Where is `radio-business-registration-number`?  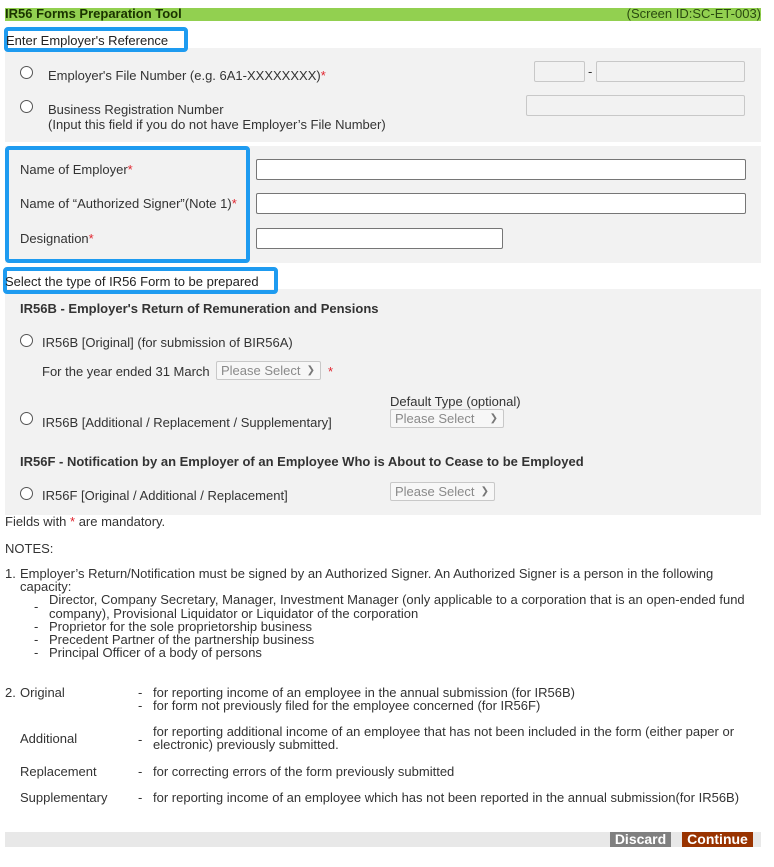
radio-business-registration-number is located at coordinates (26, 106).